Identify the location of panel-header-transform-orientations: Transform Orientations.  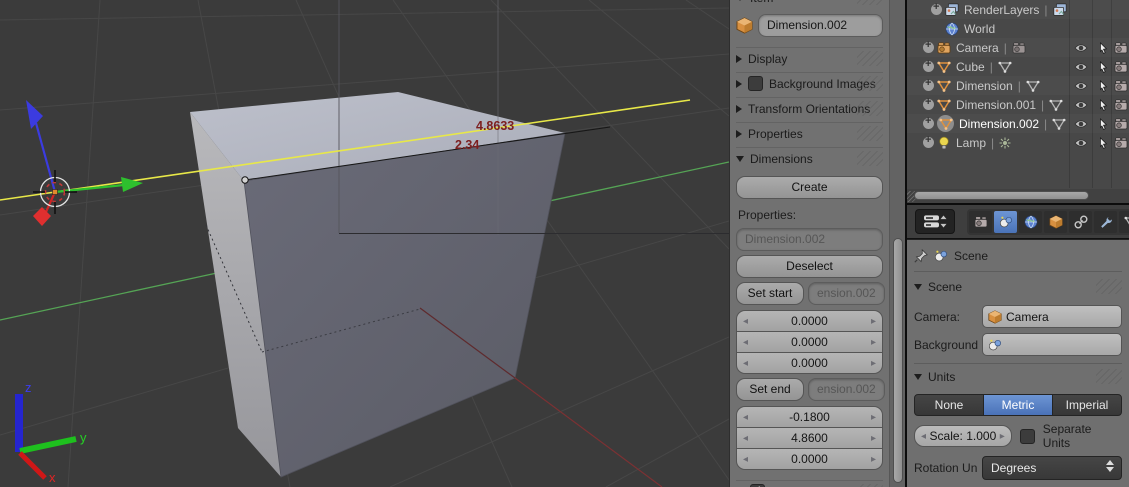
(809, 108).